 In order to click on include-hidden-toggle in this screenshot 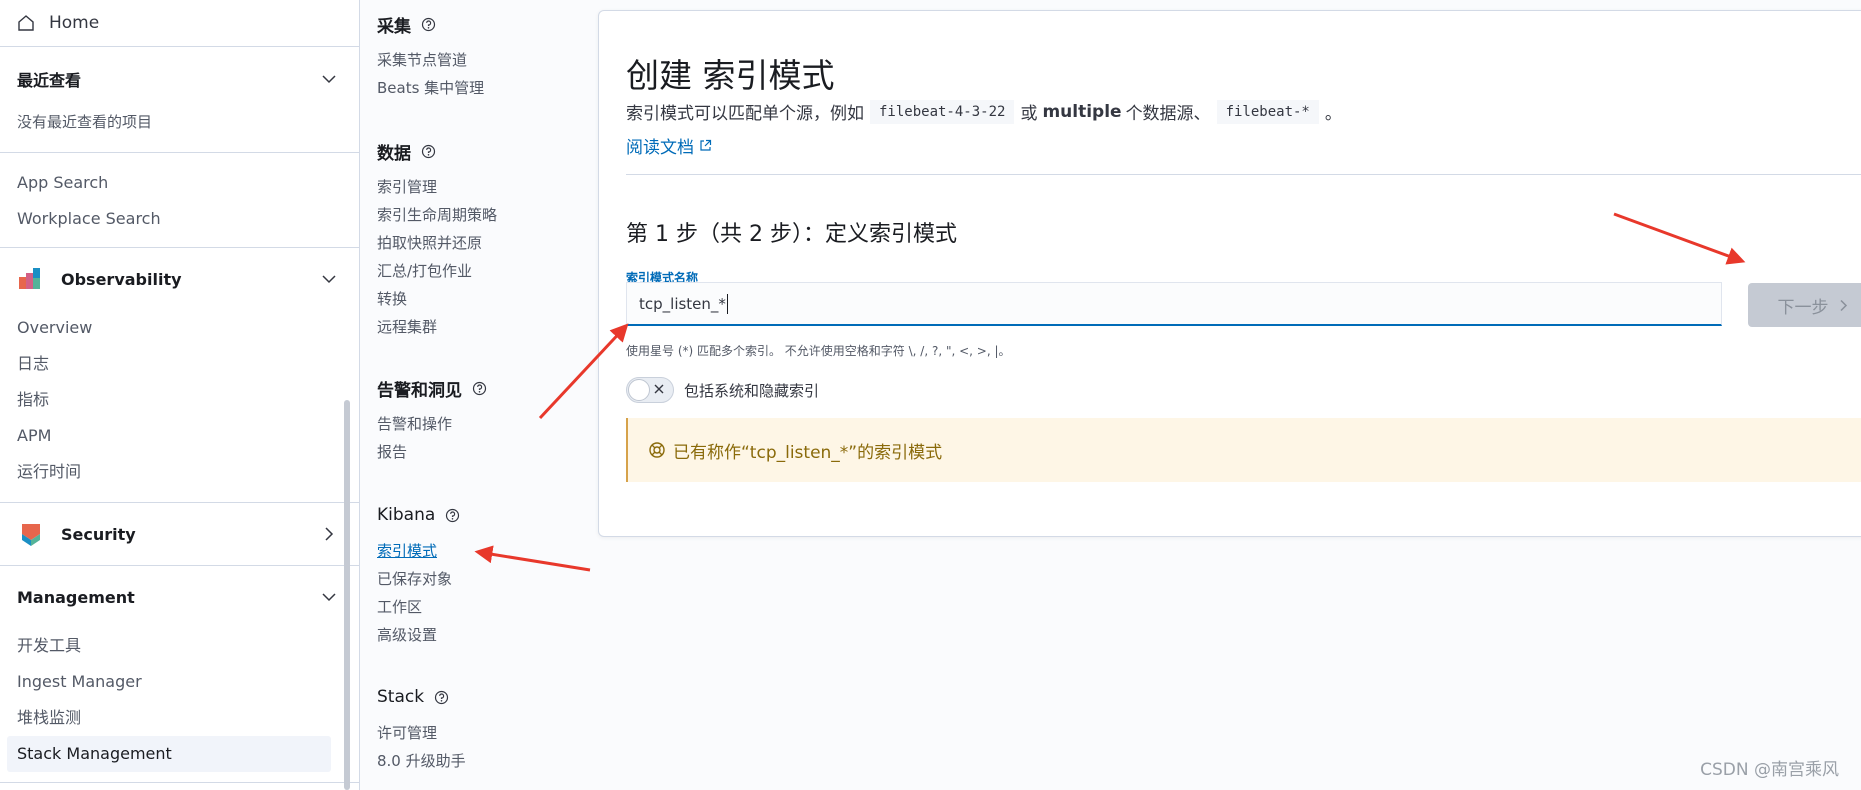, I will do `click(650, 390)`.